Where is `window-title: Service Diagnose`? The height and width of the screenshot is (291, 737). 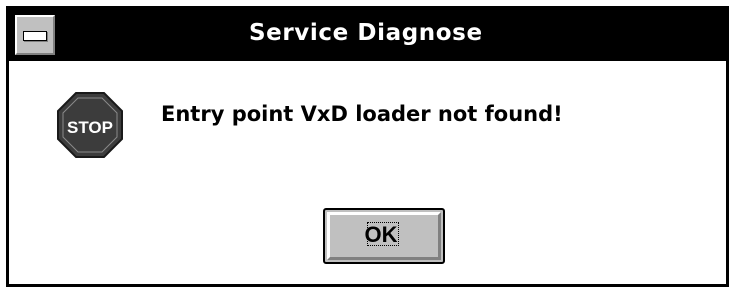
window-title: Service Diagnose is located at coordinates (366, 33).